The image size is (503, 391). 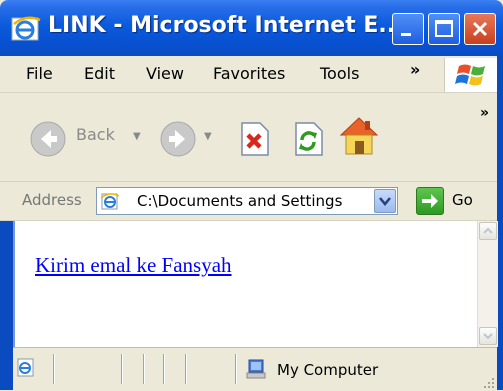 What do you see at coordinates (48, 139) in the screenshot?
I see `back-icon` at bounding box center [48, 139].